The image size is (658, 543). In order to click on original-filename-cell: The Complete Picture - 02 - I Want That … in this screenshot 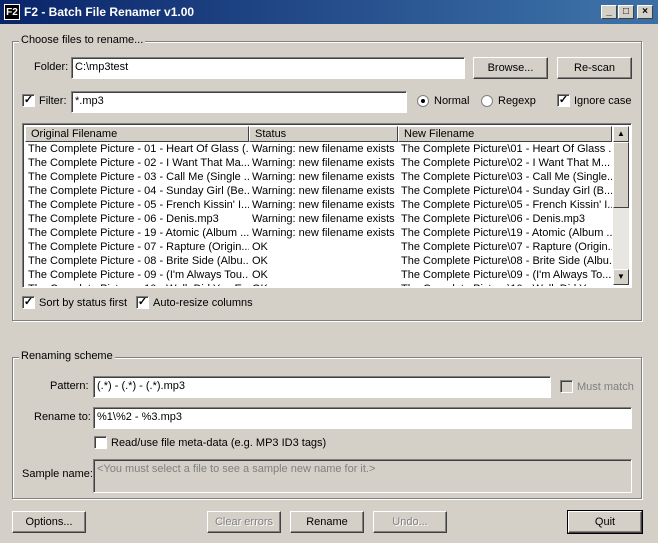, I will do `click(138, 163)`.